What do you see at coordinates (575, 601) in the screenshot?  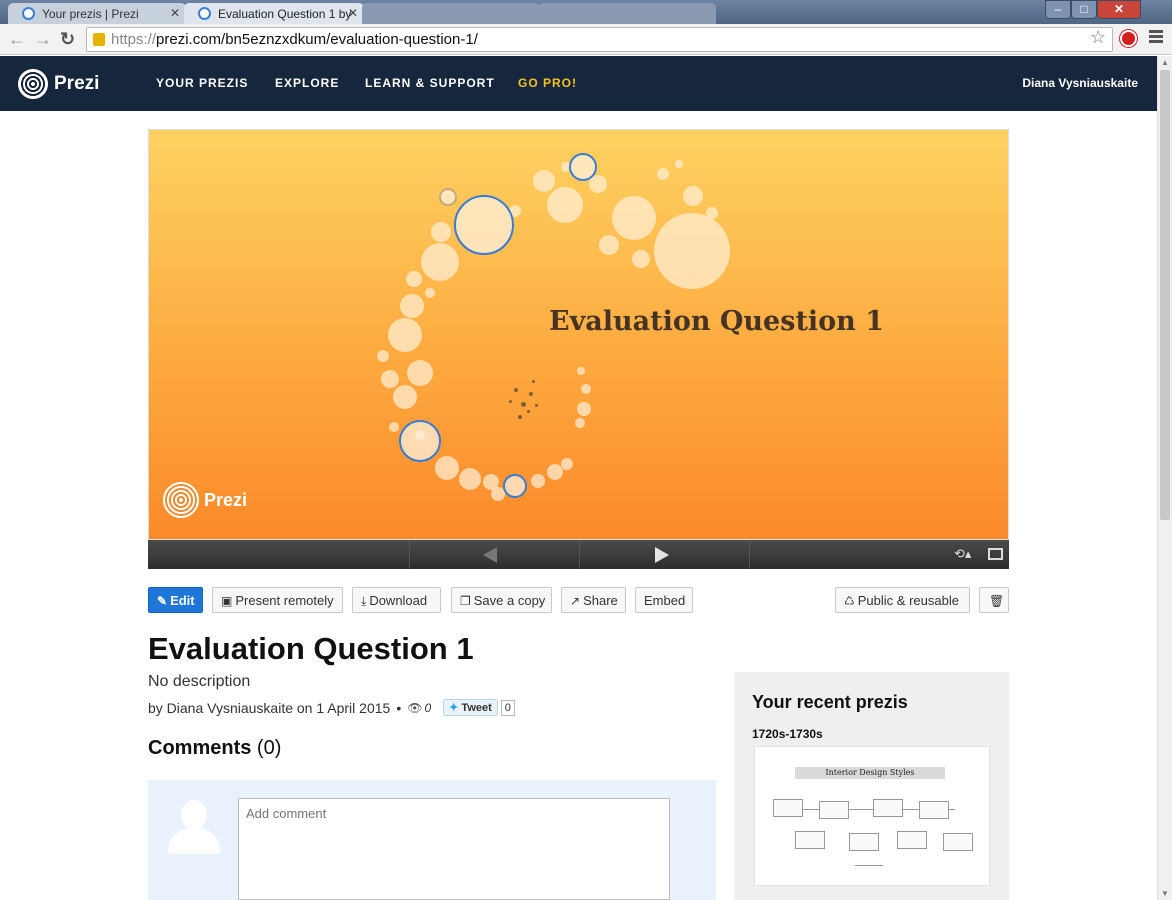 I see `share-icon: ↗` at bounding box center [575, 601].